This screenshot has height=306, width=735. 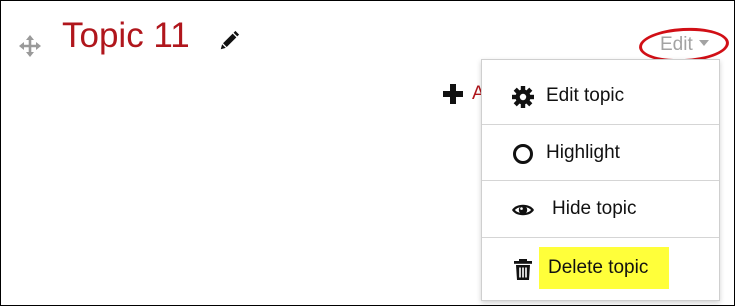 I want to click on menu-item-hide-topic: Hide topic, so click(x=600, y=208).